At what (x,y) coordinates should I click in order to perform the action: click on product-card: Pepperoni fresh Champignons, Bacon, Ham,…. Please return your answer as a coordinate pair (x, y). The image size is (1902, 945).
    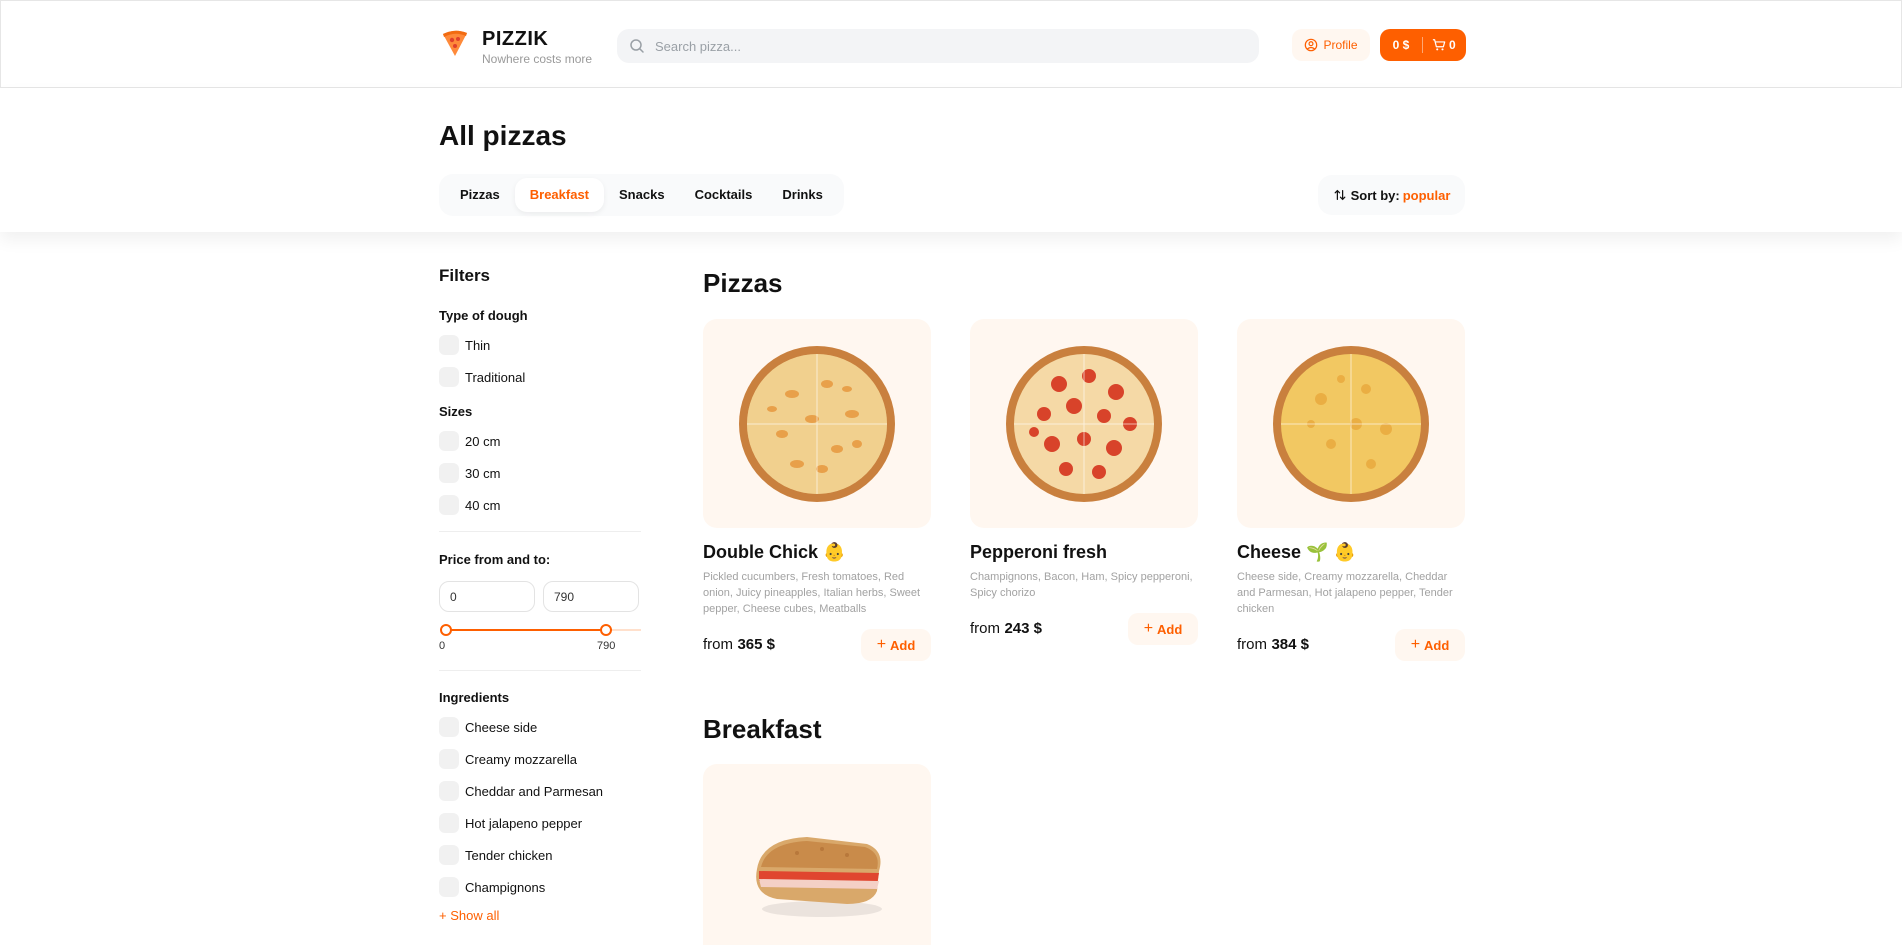
    Looking at the image, I should click on (1084, 482).